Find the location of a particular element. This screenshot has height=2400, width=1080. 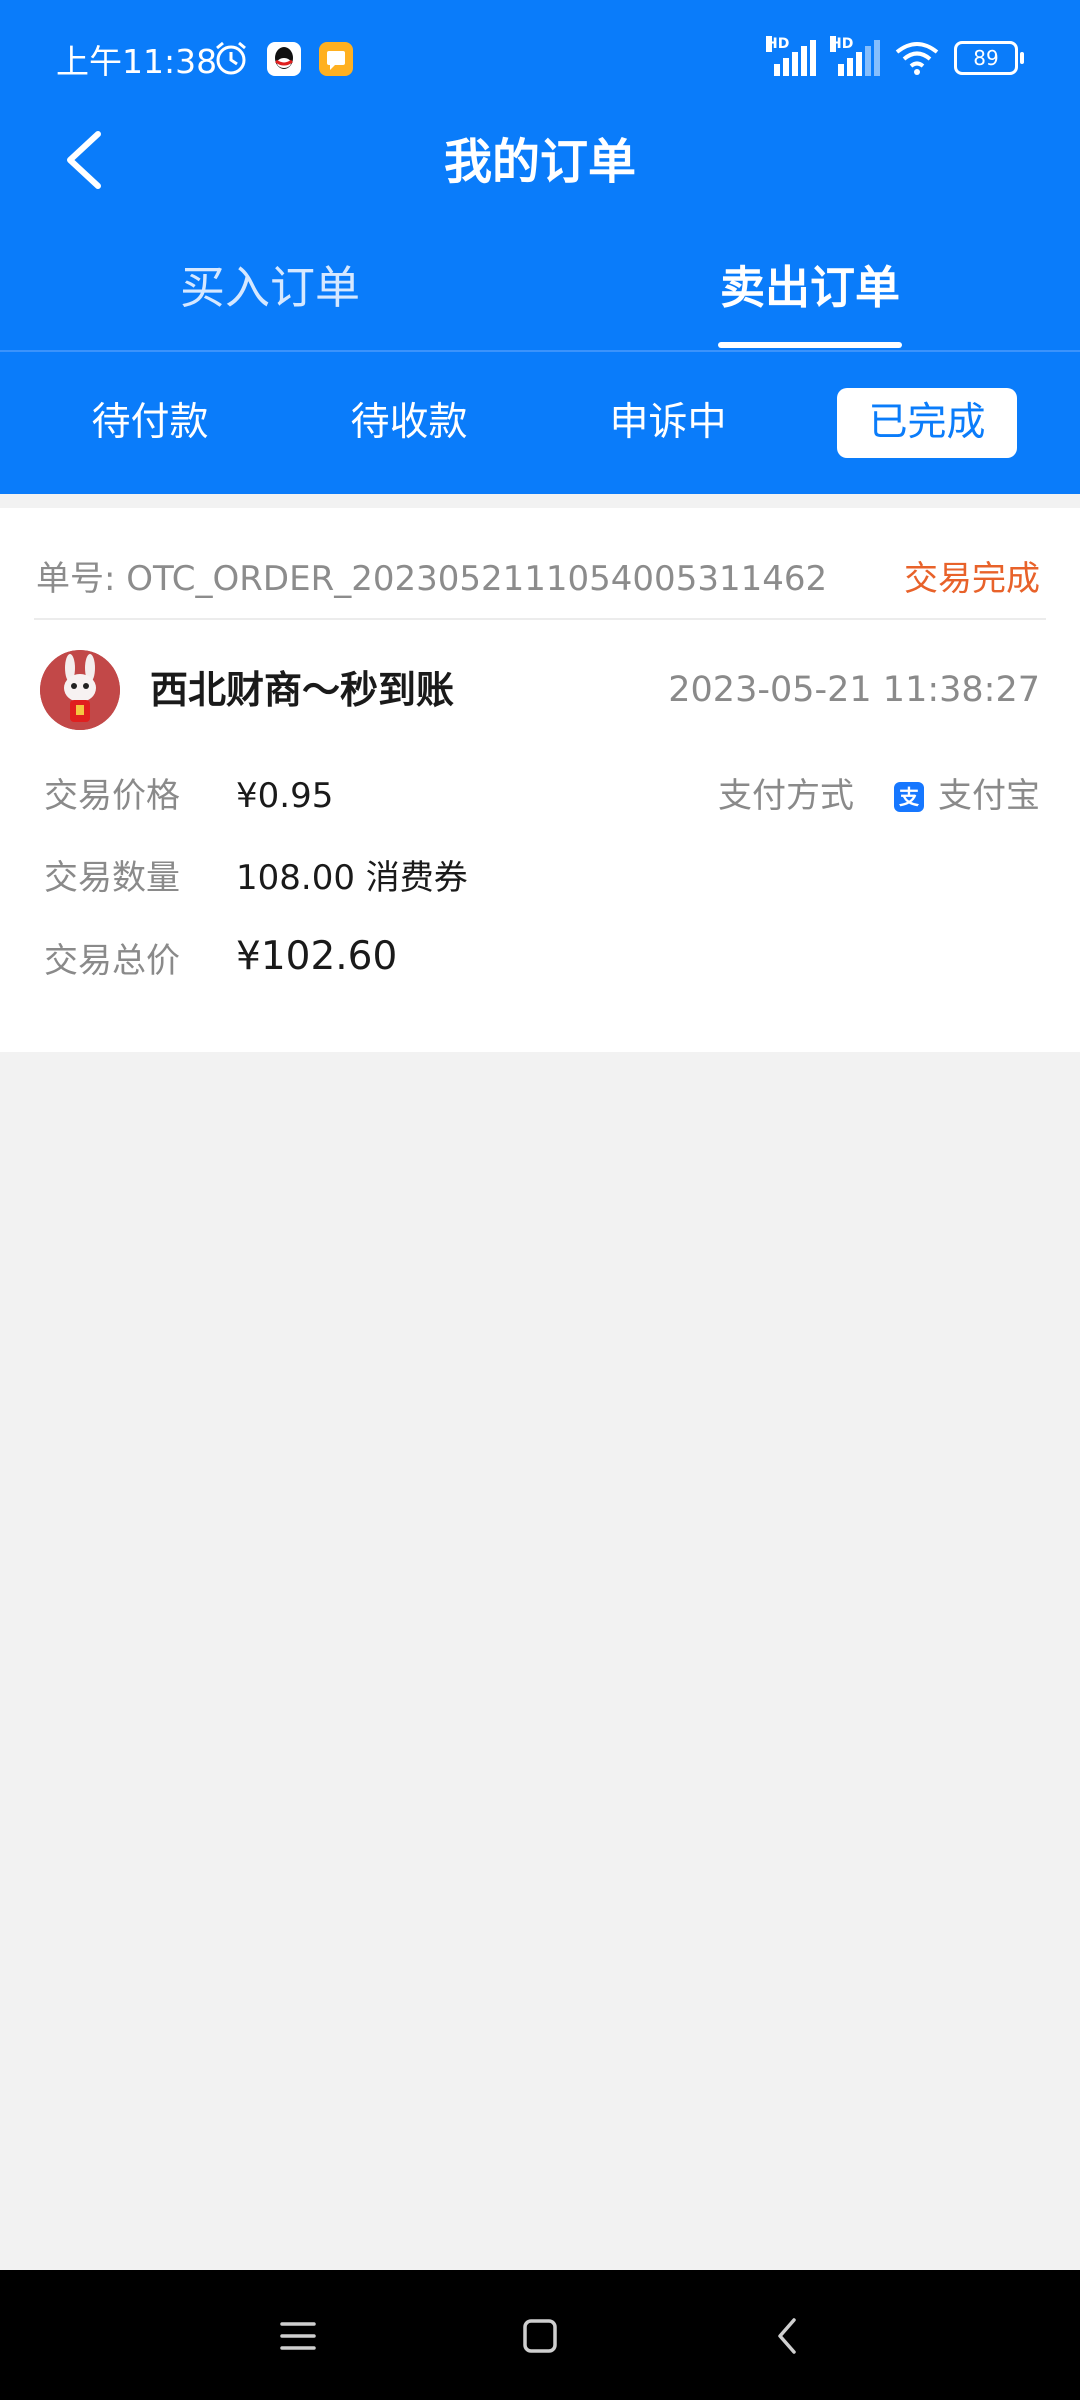

back-nav-icon is located at coordinates (788, 2336).